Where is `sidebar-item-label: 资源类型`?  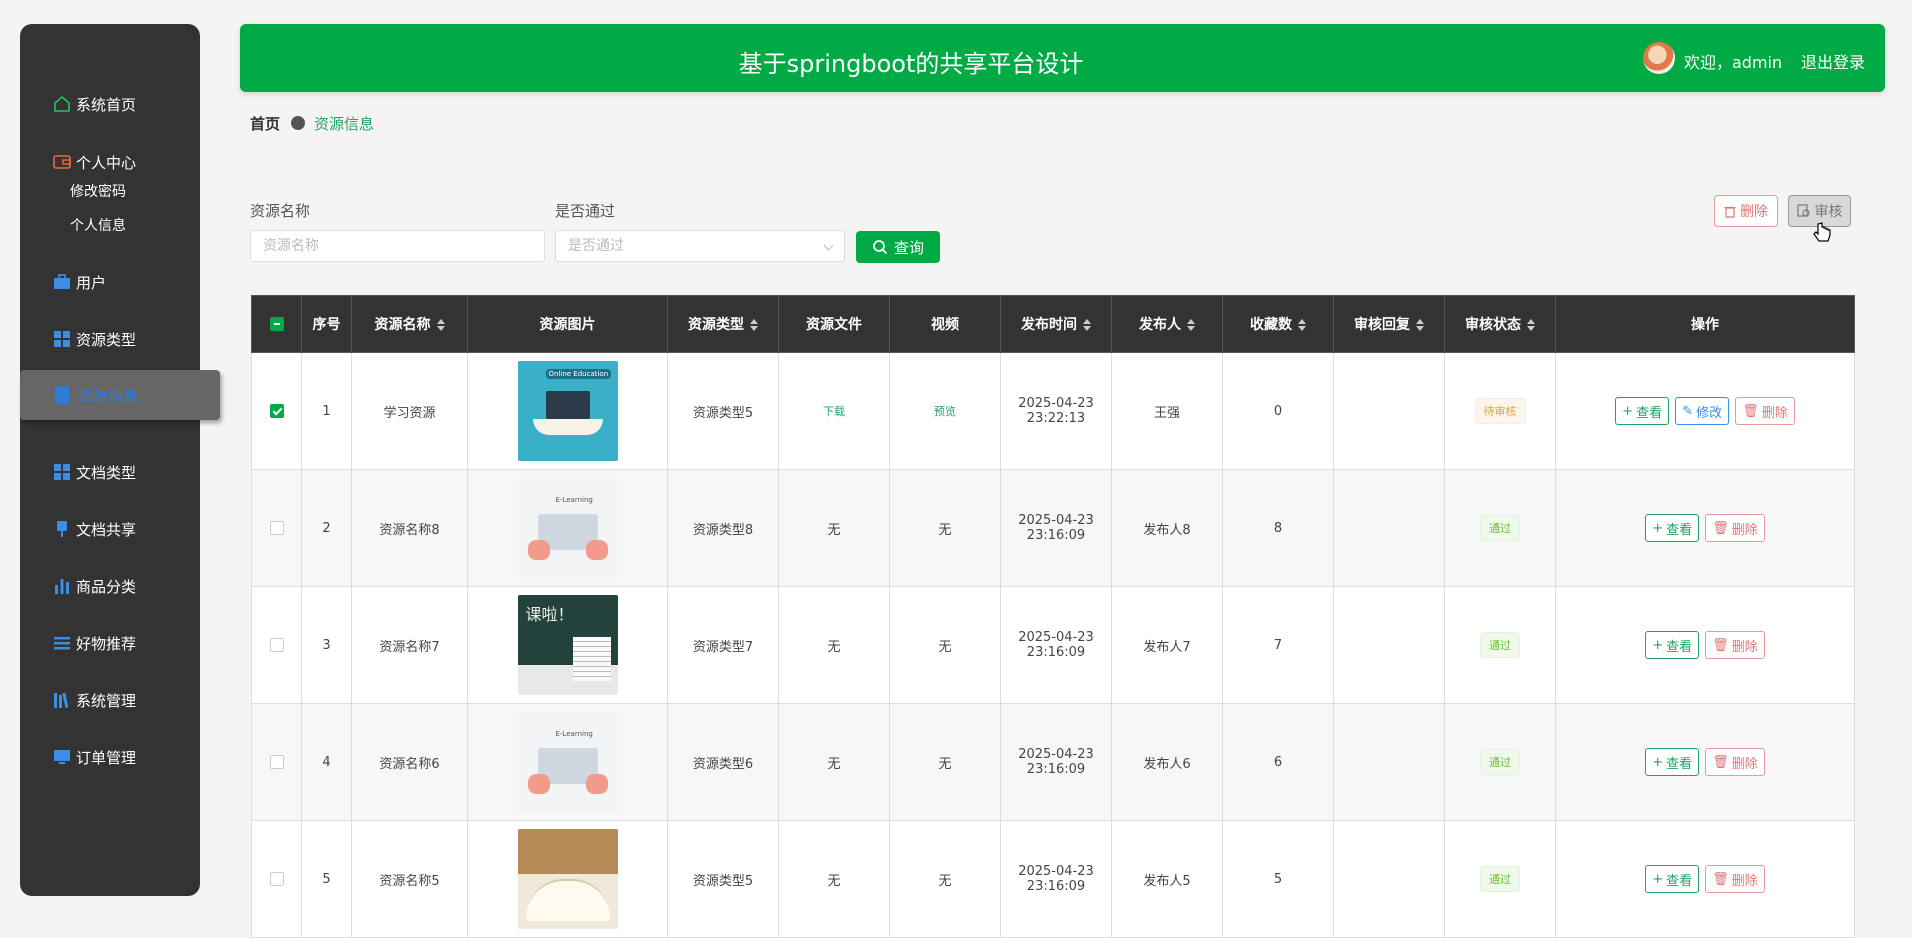 sidebar-item-label: 资源类型 is located at coordinates (106, 339).